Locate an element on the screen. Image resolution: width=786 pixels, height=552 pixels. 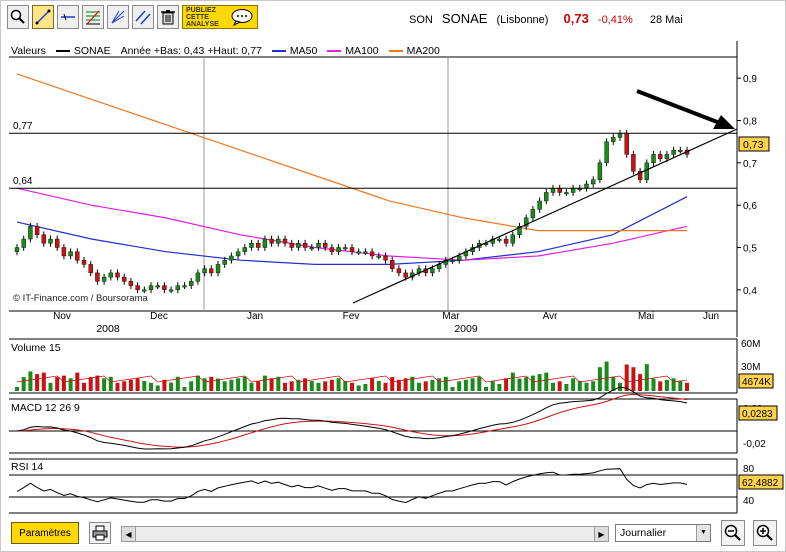
period-select: Journalier ▼ is located at coordinates (663, 533).